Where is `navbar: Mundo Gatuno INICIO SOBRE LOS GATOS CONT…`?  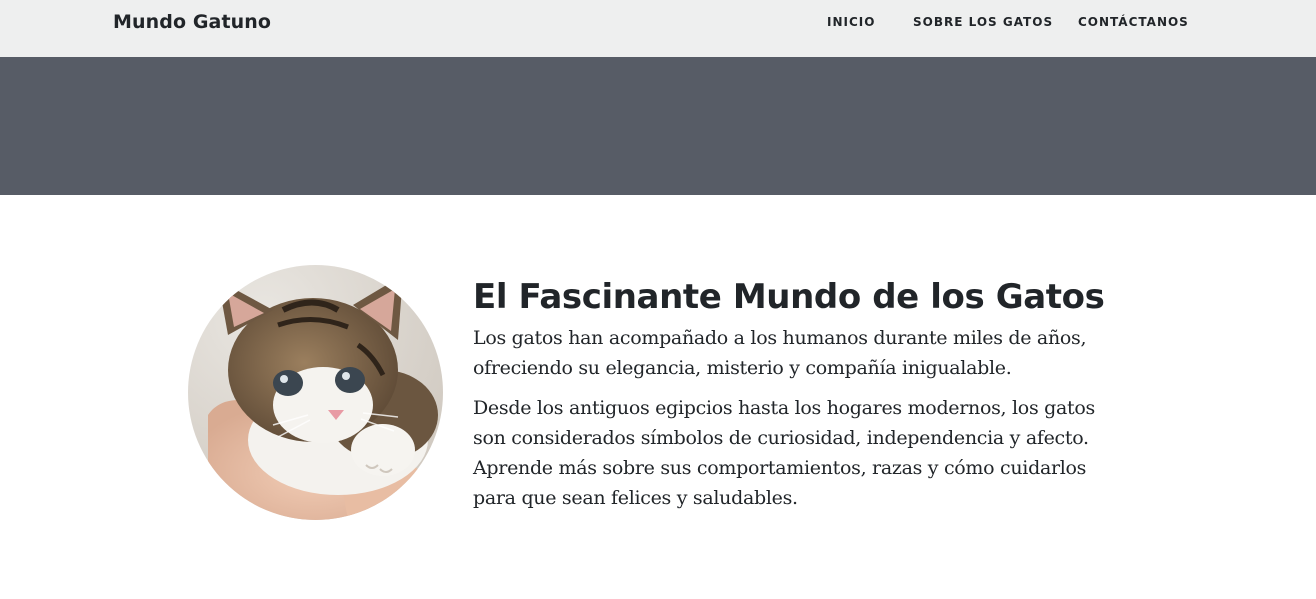 navbar: Mundo Gatuno INICIO SOBRE LOS GATOS CONT… is located at coordinates (658, 28).